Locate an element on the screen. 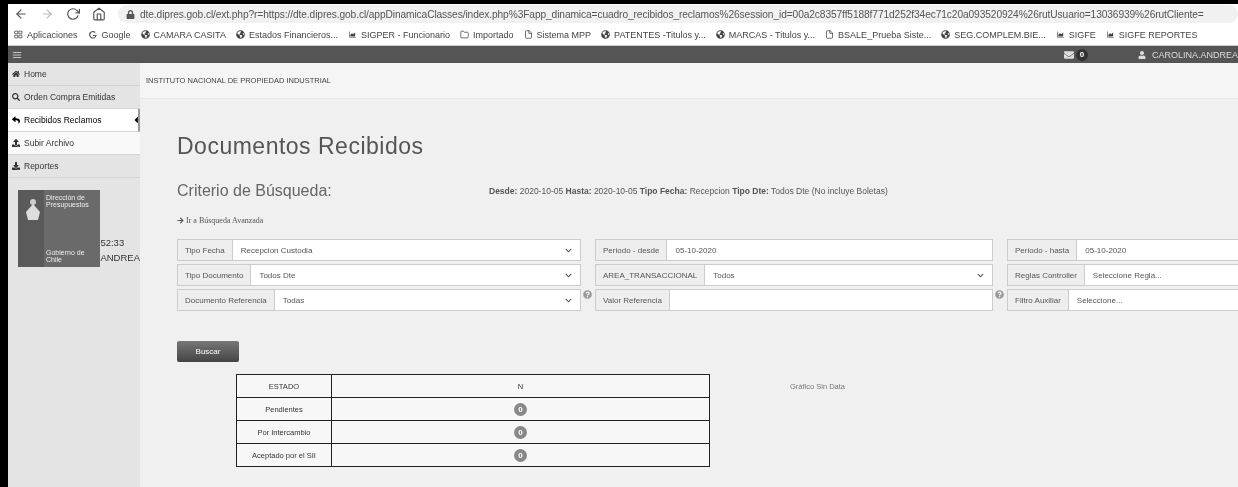  message-count: 0 is located at coordinates (1081, 54).